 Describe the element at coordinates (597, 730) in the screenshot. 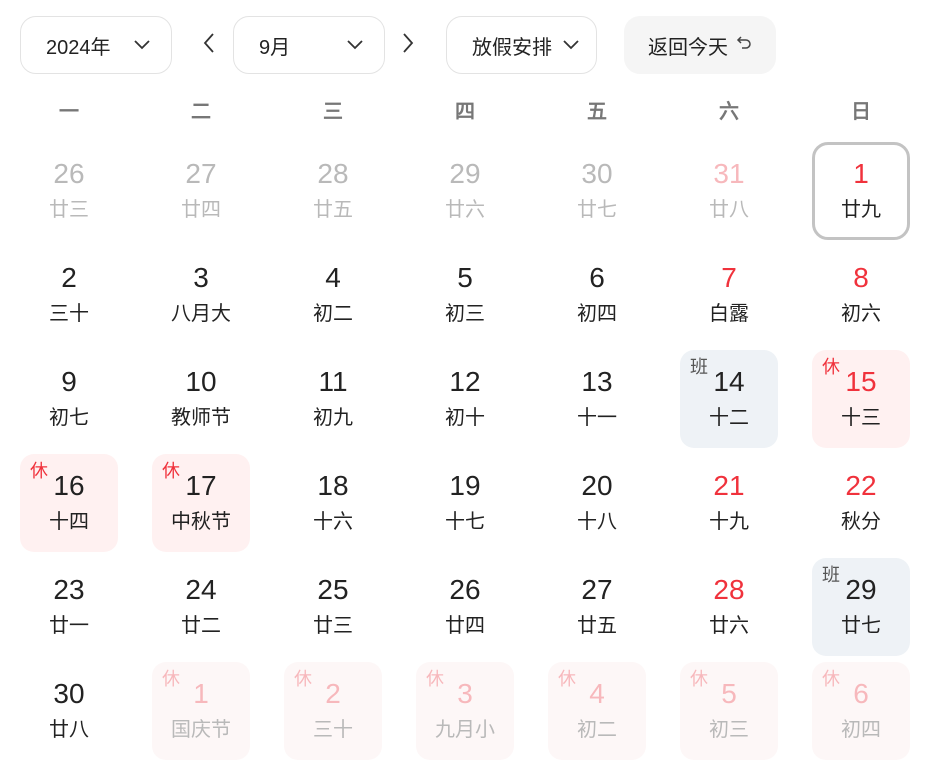

I see `lunar-date-label: 初二` at that location.